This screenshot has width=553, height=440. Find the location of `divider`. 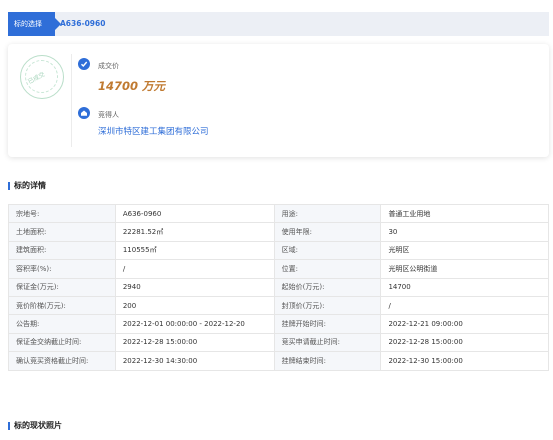

divider is located at coordinates (71, 100).